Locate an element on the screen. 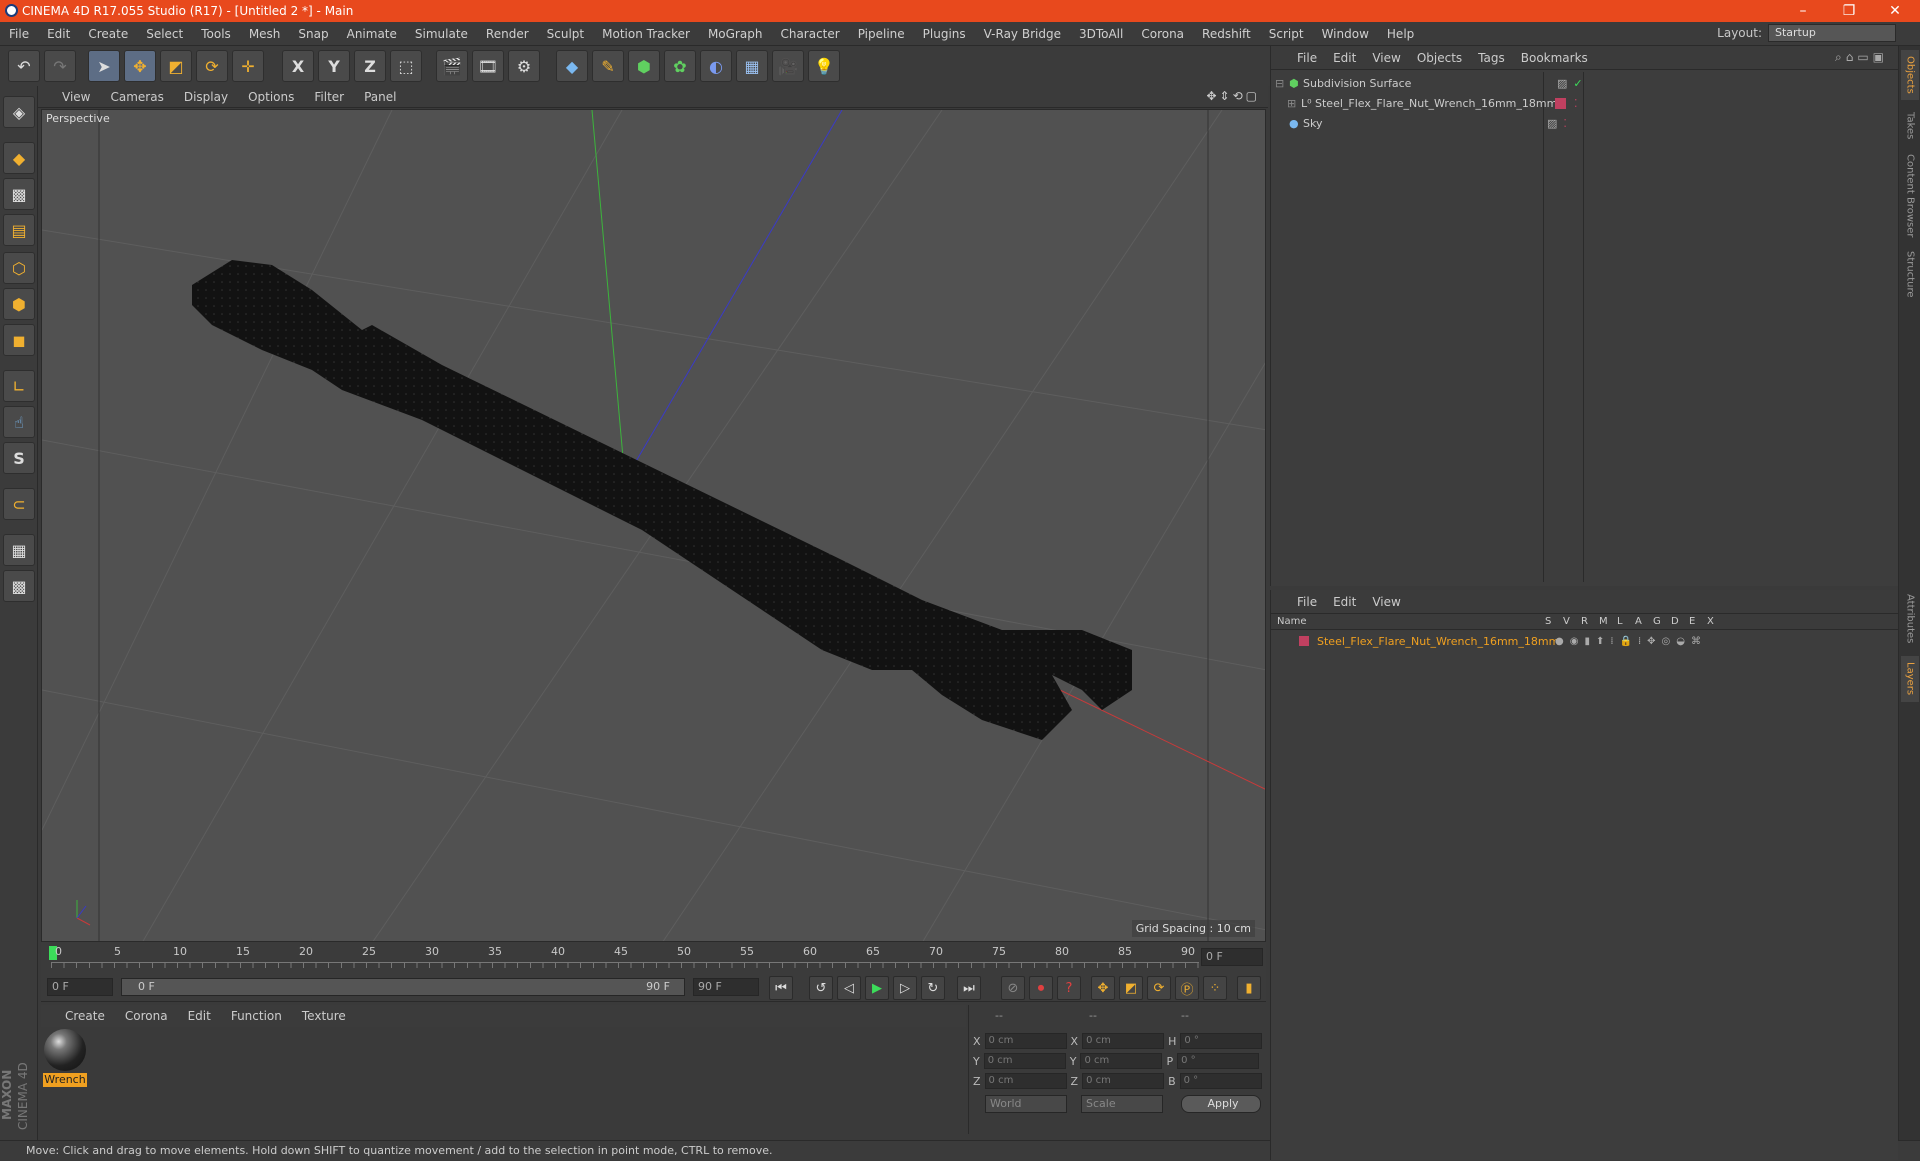  menu-window: Window is located at coordinates (1345, 34).